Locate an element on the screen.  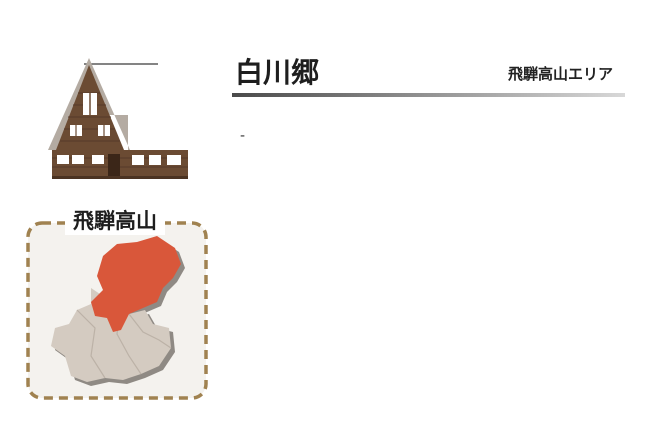
region-name-label: 飛騨高山 is located at coordinates (115, 221).